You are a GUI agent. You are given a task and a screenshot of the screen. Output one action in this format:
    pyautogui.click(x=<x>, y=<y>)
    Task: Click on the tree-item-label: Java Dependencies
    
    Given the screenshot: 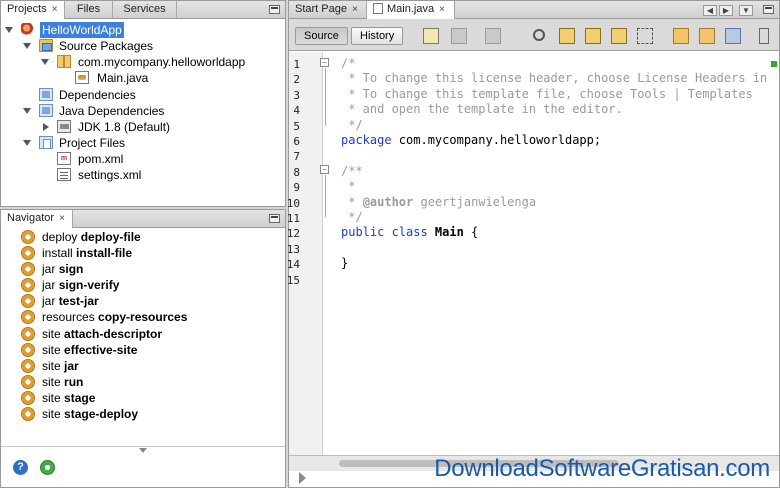 What is the action you would take?
    pyautogui.click(x=112, y=111)
    